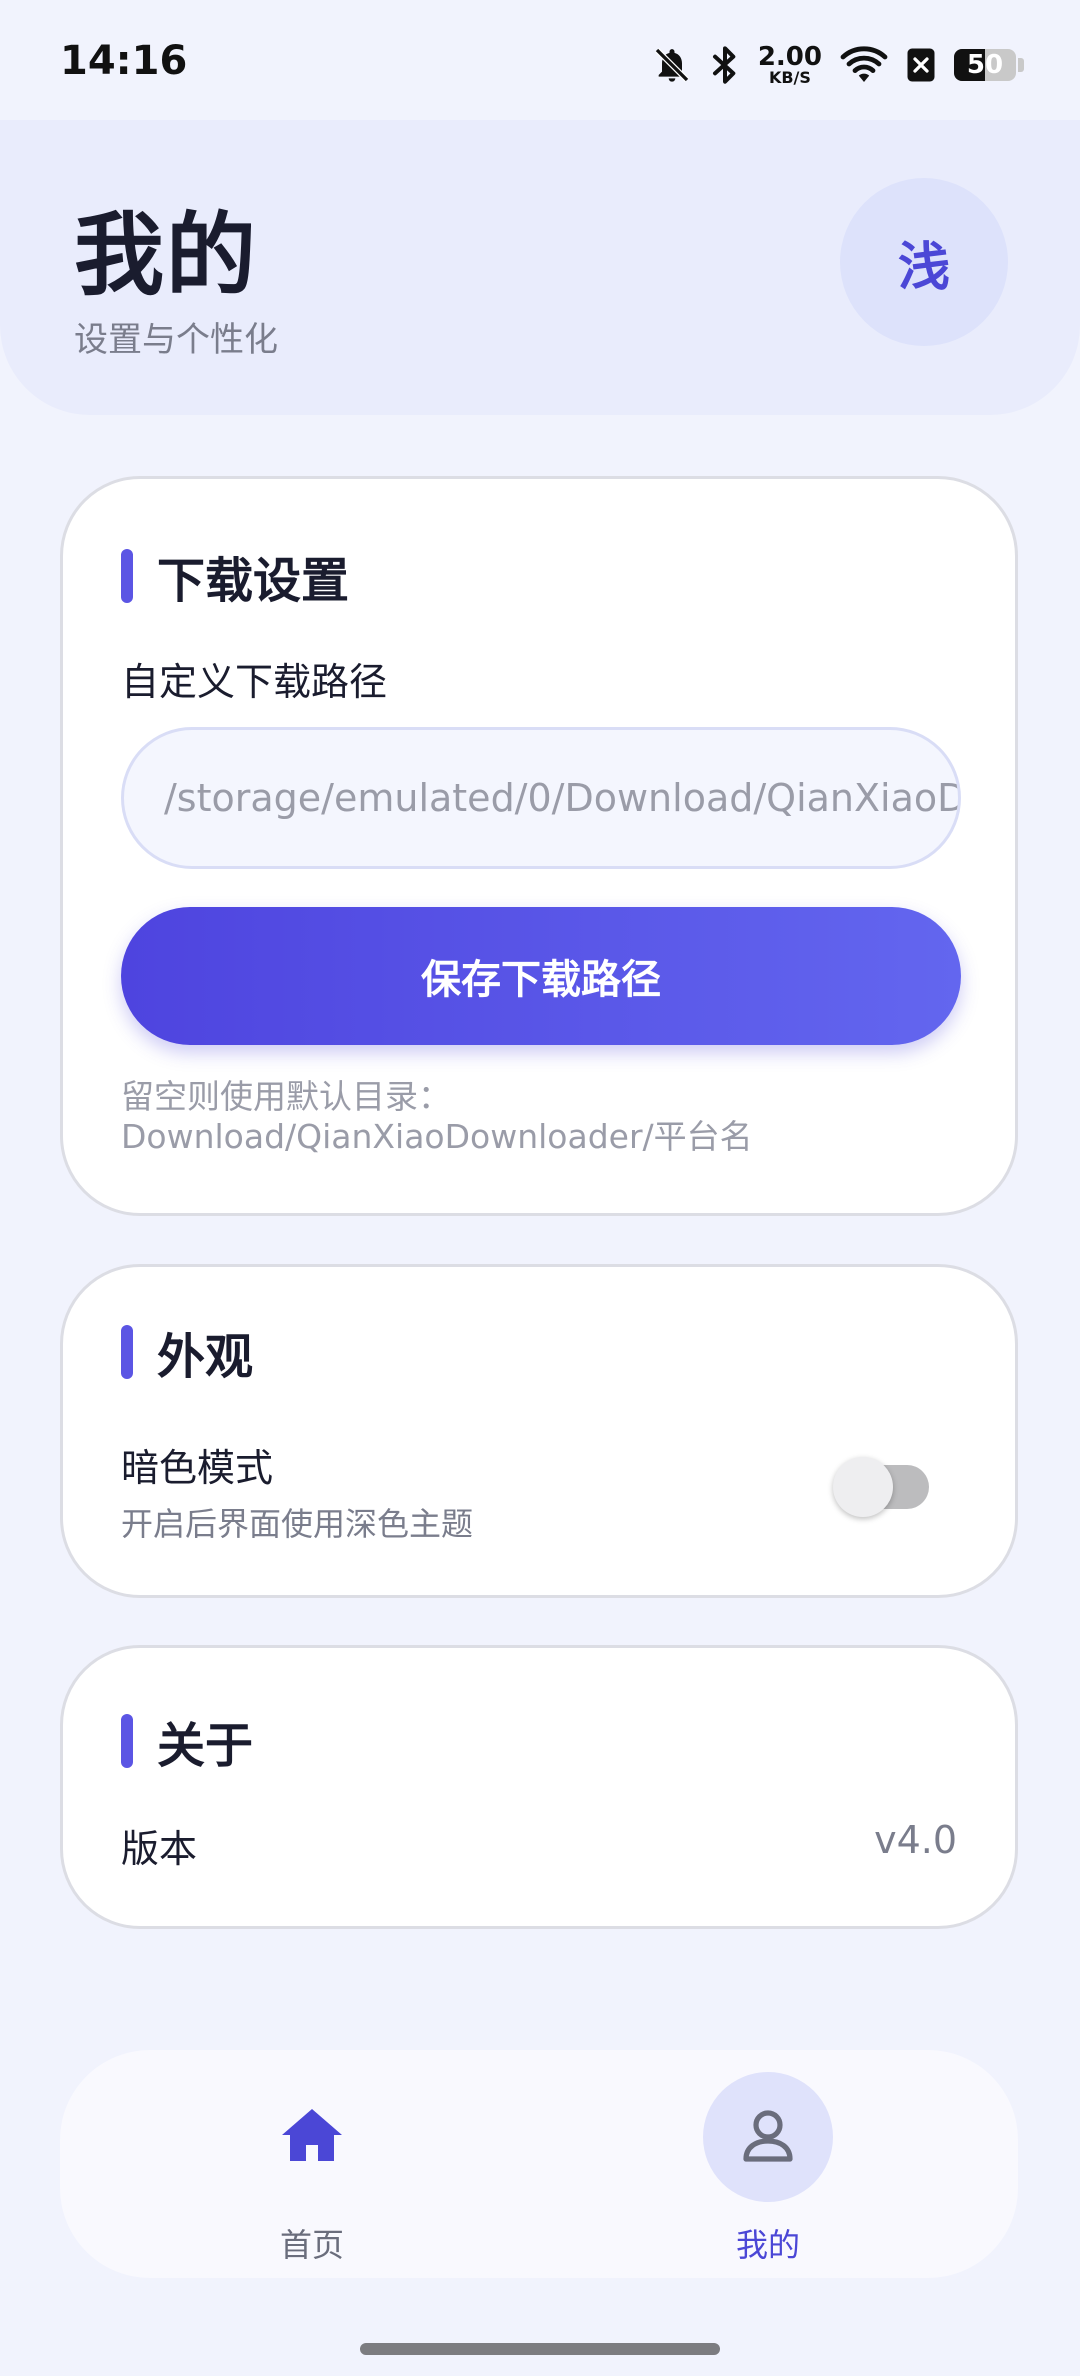  I want to click on net-speed: 2.00 KB/S, so click(789, 64).